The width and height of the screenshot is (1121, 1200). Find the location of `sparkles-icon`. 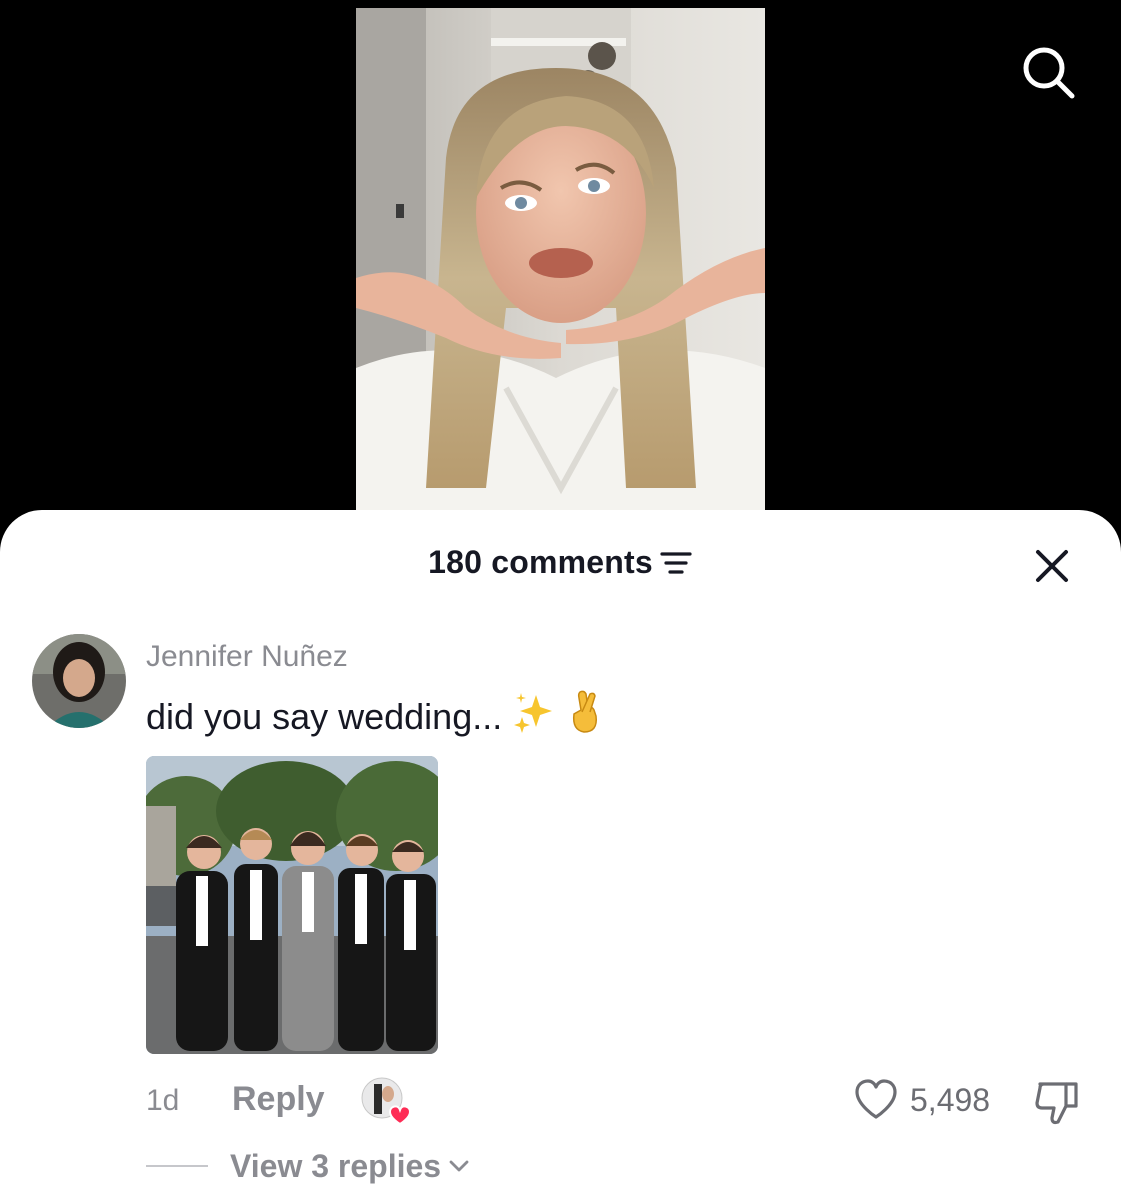

sparkles-icon is located at coordinates (533, 713).